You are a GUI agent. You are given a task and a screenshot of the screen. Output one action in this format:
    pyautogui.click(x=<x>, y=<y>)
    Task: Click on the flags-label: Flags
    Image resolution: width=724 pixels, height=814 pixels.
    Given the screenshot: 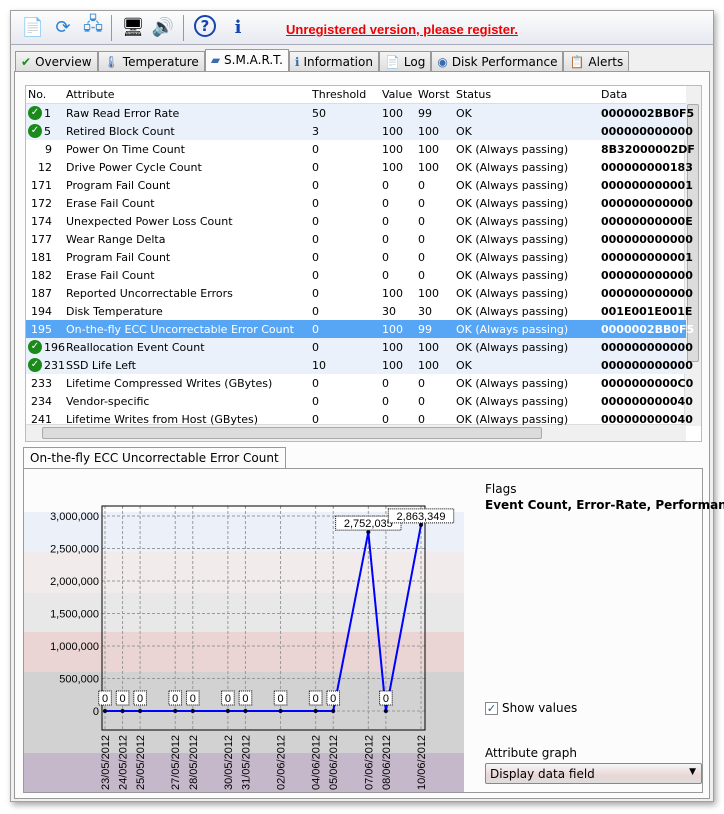 What is the action you would take?
    pyautogui.click(x=501, y=489)
    